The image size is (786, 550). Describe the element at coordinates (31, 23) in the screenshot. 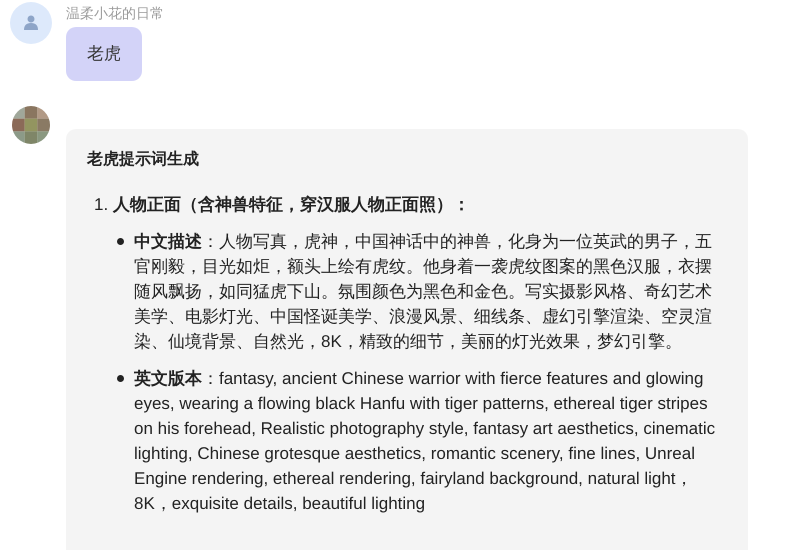

I see `avatar-icon` at that location.